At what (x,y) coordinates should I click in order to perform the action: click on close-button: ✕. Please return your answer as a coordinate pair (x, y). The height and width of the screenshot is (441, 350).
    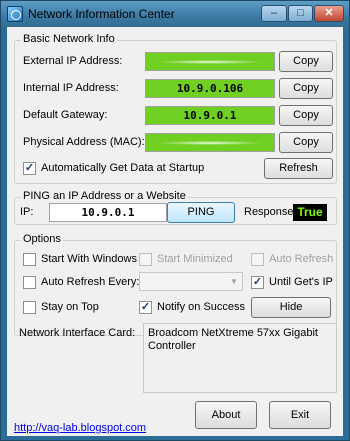
    Looking at the image, I should click on (329, 13).